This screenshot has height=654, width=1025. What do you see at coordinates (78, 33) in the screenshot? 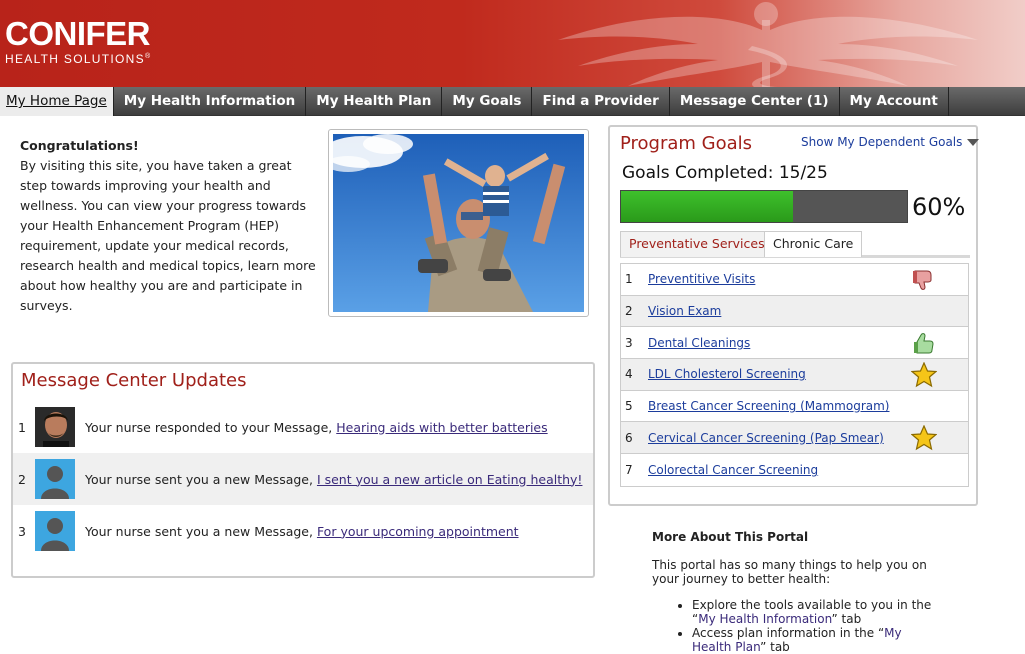
I see `logo-name: CONIFER` at bounding box center [78, 33].